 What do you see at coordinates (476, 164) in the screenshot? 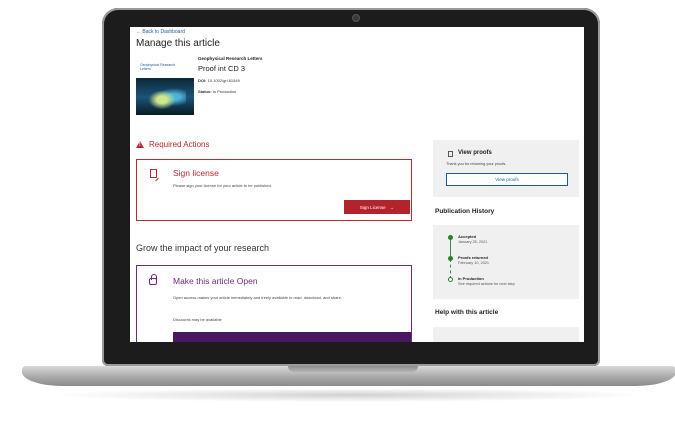
I see `view-proofs-description: Thank you for returning your proofs.` at bounding box center [476, 164].